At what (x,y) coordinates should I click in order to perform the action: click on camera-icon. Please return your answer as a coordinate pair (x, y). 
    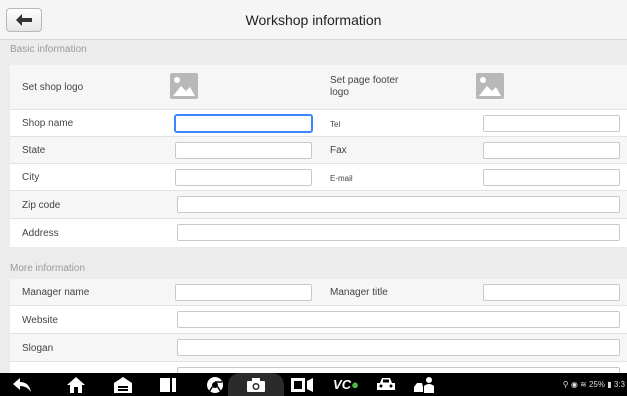
    Looking at the image, I should click on (256, 384).